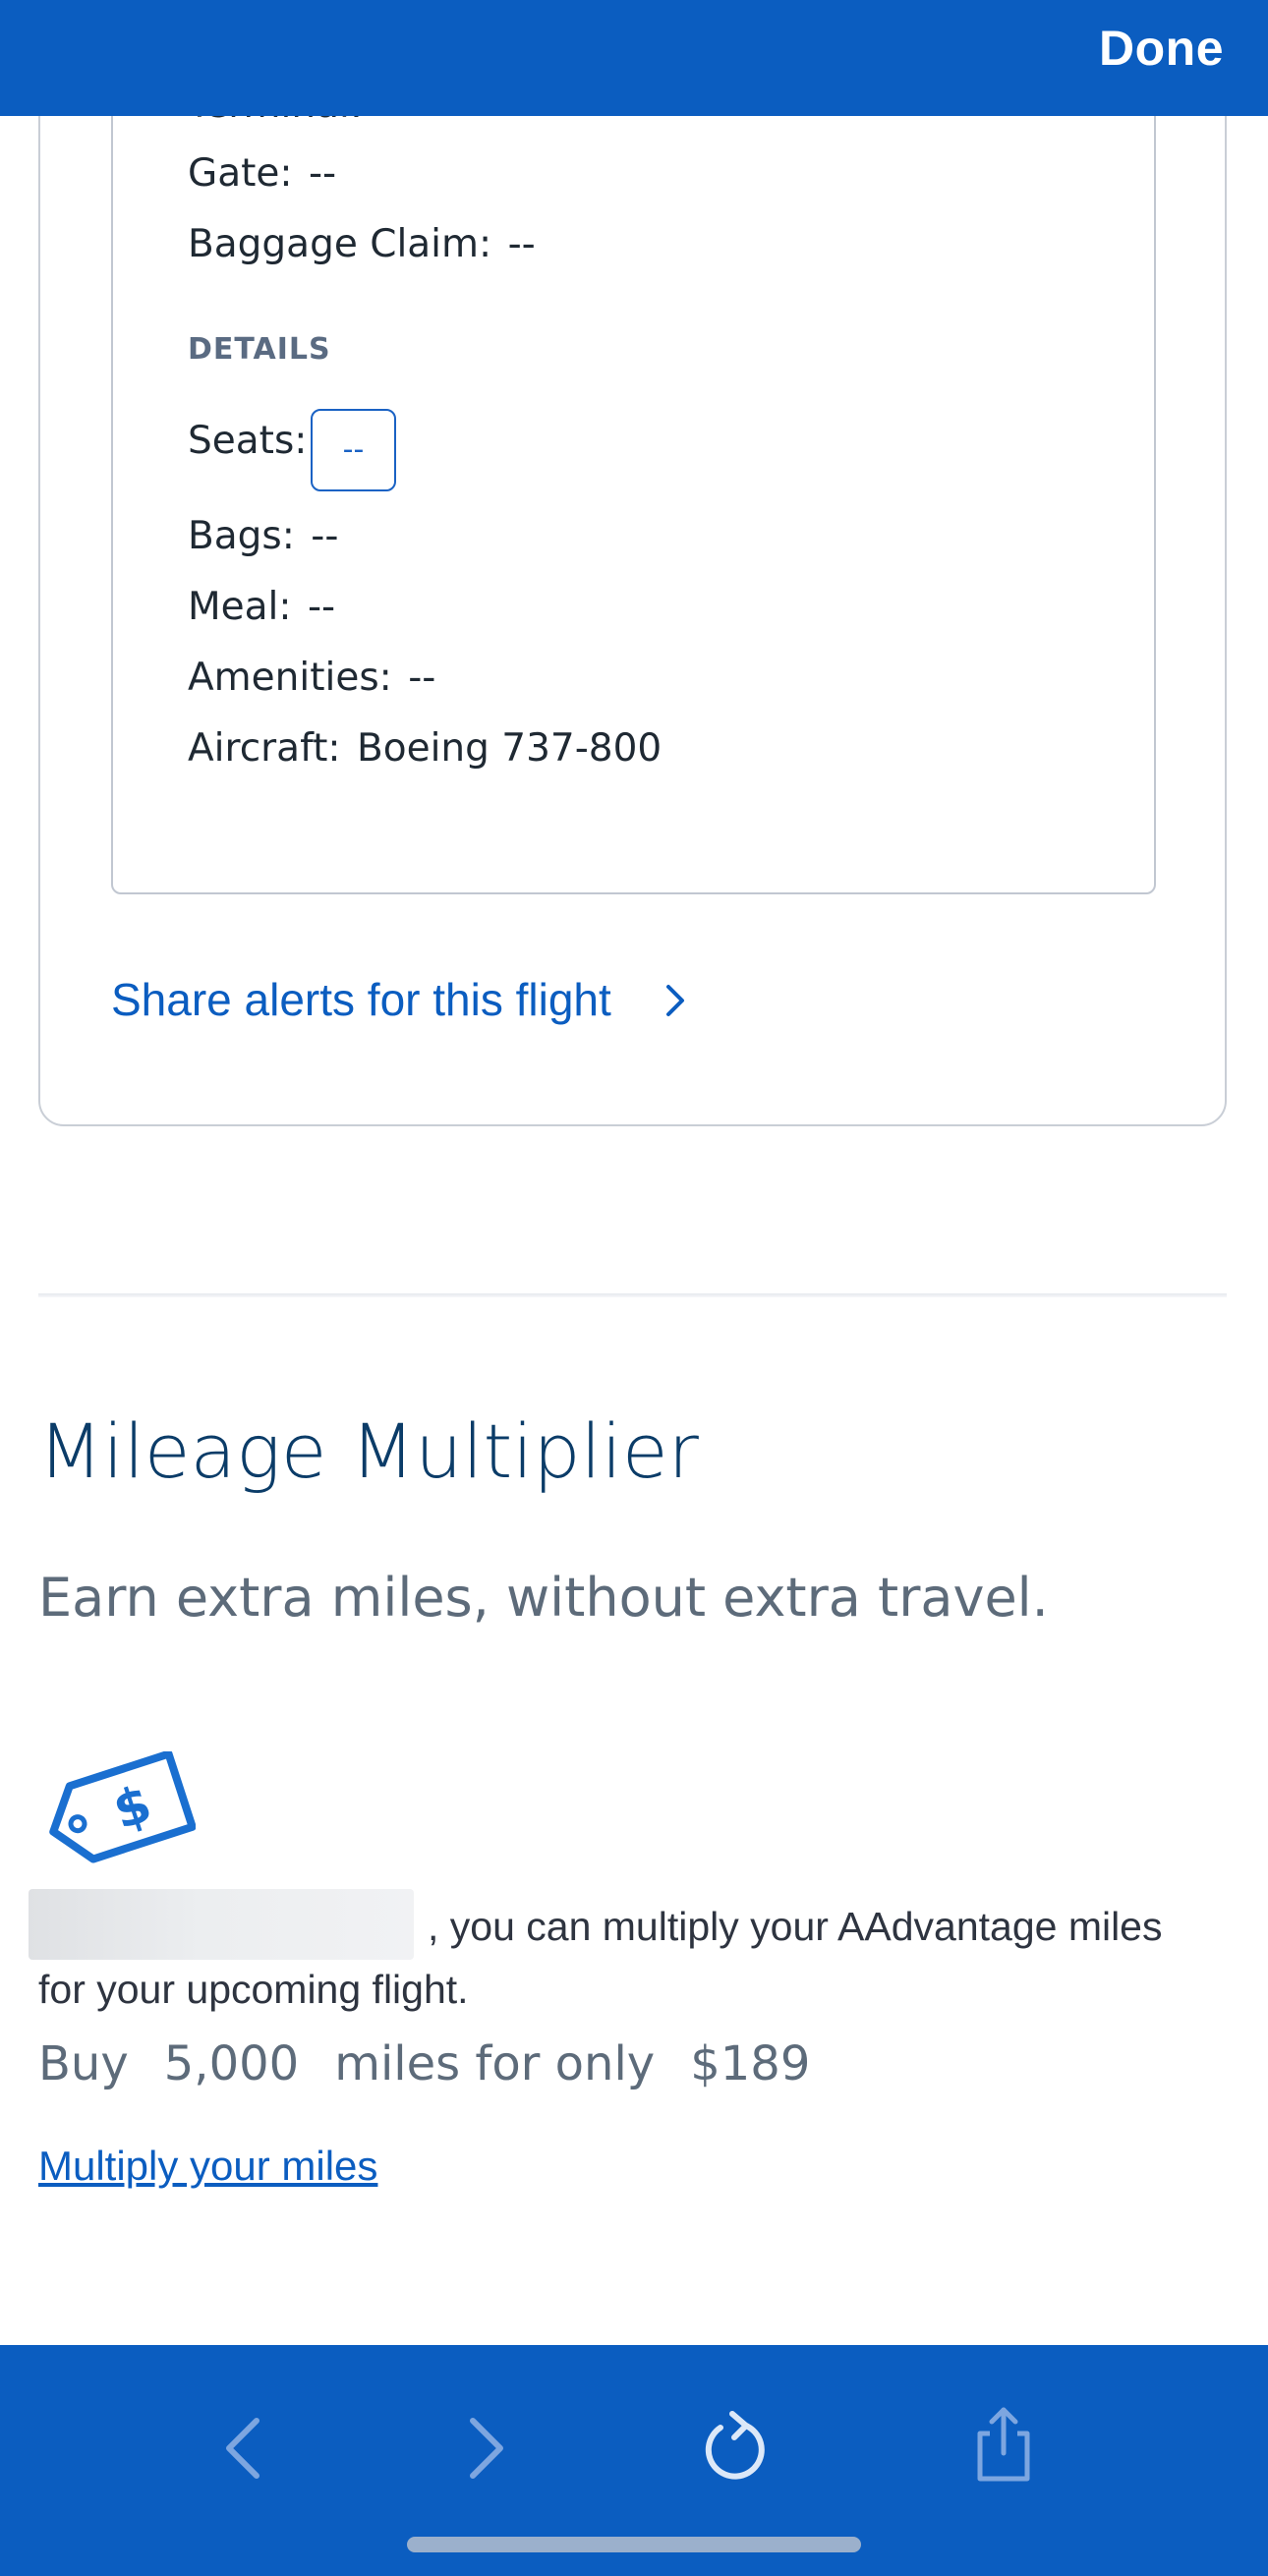  Describe the element at coordinates (634, 58) in the screenshot. I see `browser-top-bar: Done` at that location.